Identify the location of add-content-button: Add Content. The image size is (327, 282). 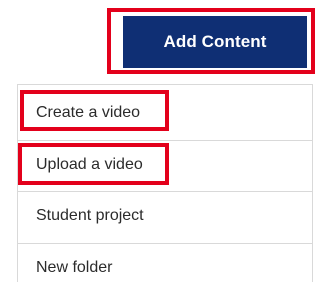
(215, 42).